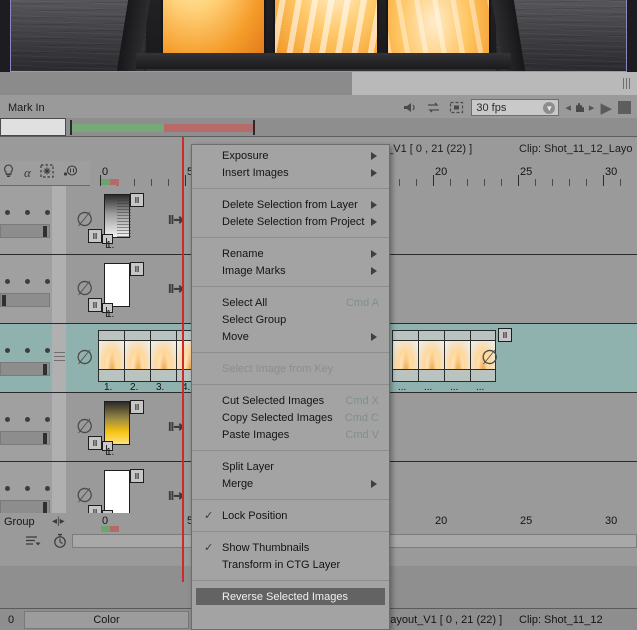 This screenshot has height=630, width=637. What do you see at coordinates (290, 466) in the screenshot?
I see `menu-item-split-layer: Split Layer` at bounding box center [290, 466].